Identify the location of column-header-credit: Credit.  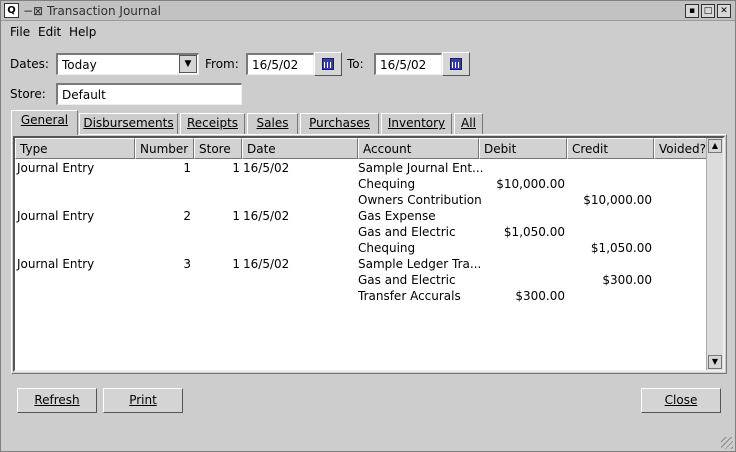
(610, 148).